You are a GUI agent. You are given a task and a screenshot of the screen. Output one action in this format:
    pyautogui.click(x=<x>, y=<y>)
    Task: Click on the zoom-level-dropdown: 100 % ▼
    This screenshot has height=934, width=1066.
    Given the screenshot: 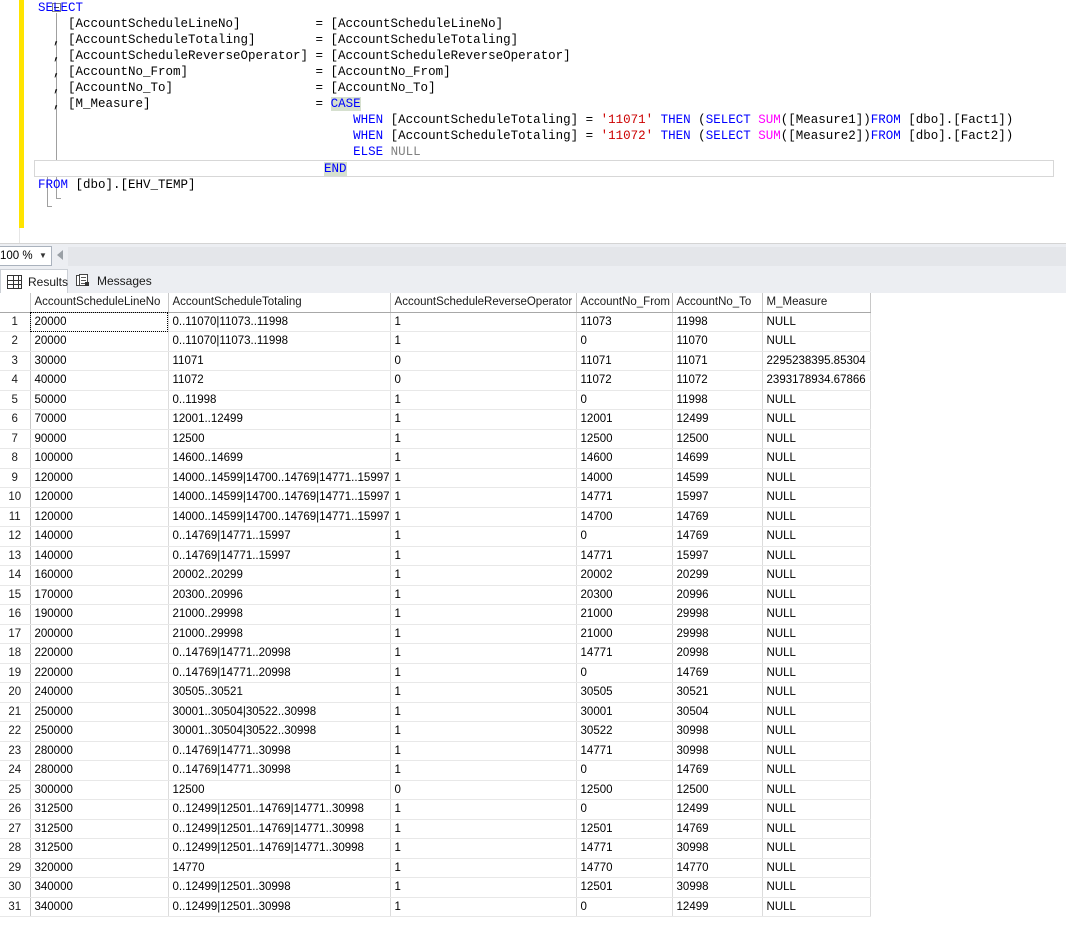 What is the action you would take?
    pyautogui.click(x=26, y=256)
    